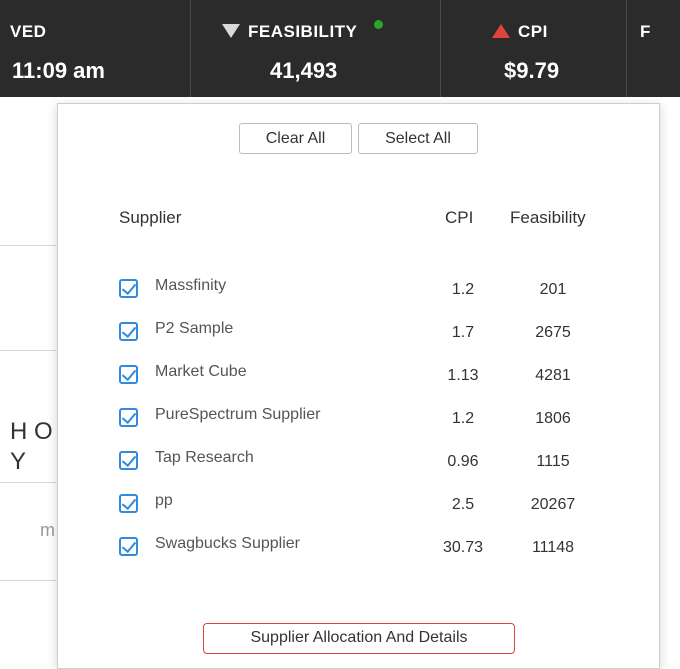 The width and height of the screenshot is (680, 669). Describe the element at coordinates (553, 289) in the screenshot. I see `supplier-feasibility: 201` at that location.